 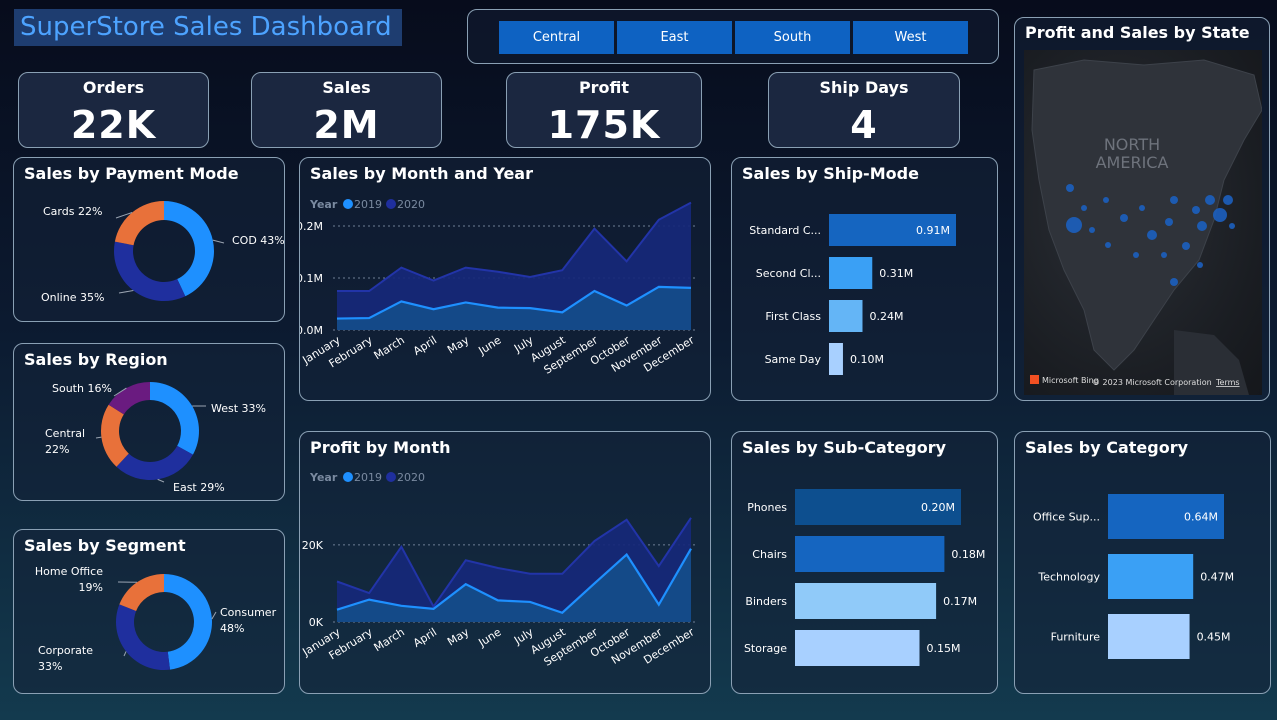 What do you see at coordinates (674, 37) in the screenshot?
I see `slicer-option-east: East` at bounding box center [674, 37].